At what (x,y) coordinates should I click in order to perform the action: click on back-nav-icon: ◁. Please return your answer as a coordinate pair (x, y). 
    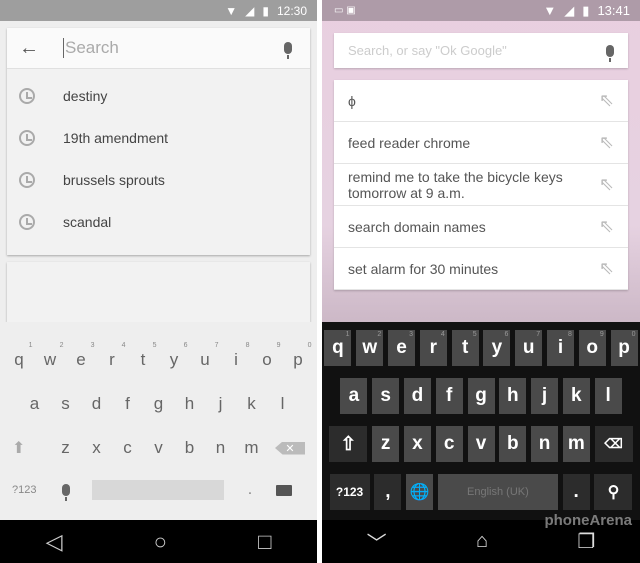
    Looking at the image, I should click on (54, 542).